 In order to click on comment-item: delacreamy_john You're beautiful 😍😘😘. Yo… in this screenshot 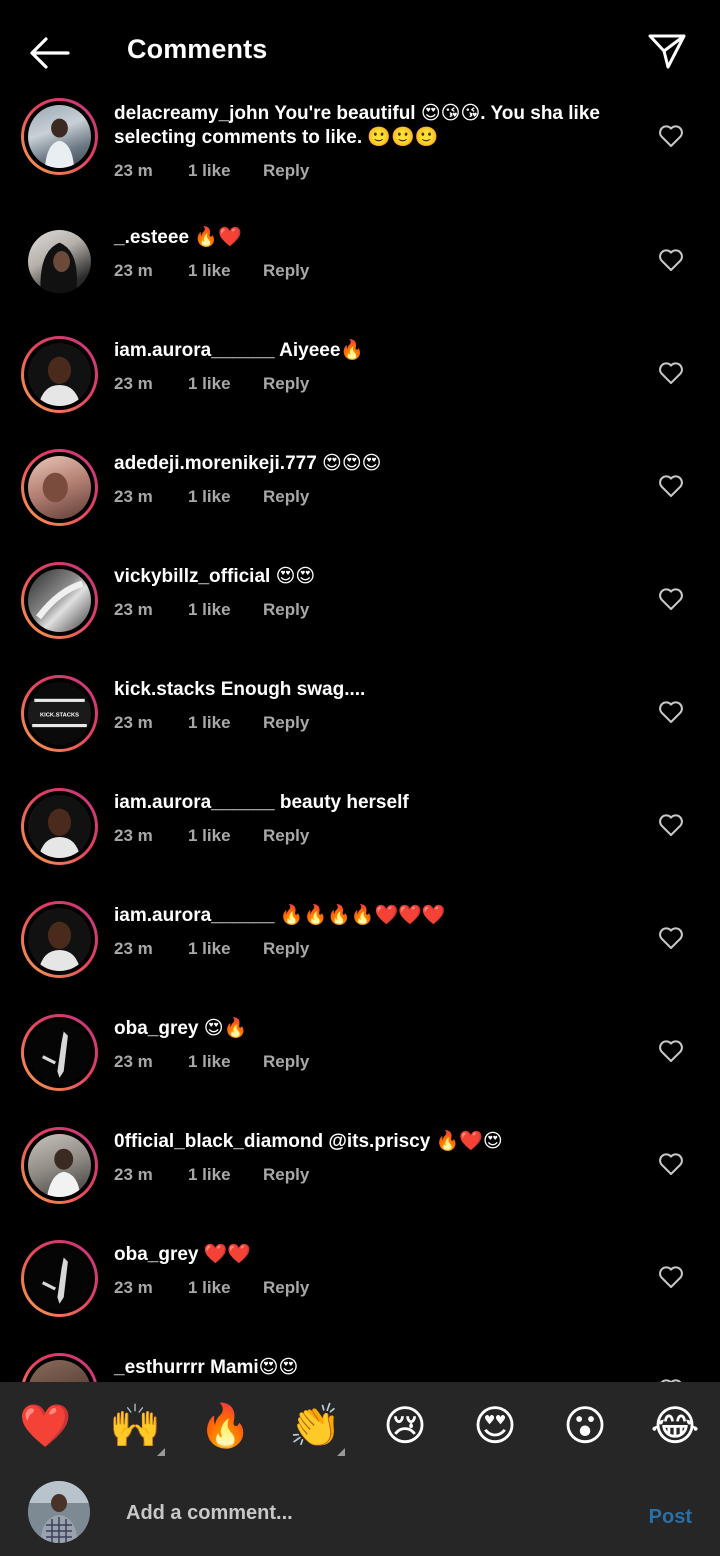, I will do `click(360, 154)`.